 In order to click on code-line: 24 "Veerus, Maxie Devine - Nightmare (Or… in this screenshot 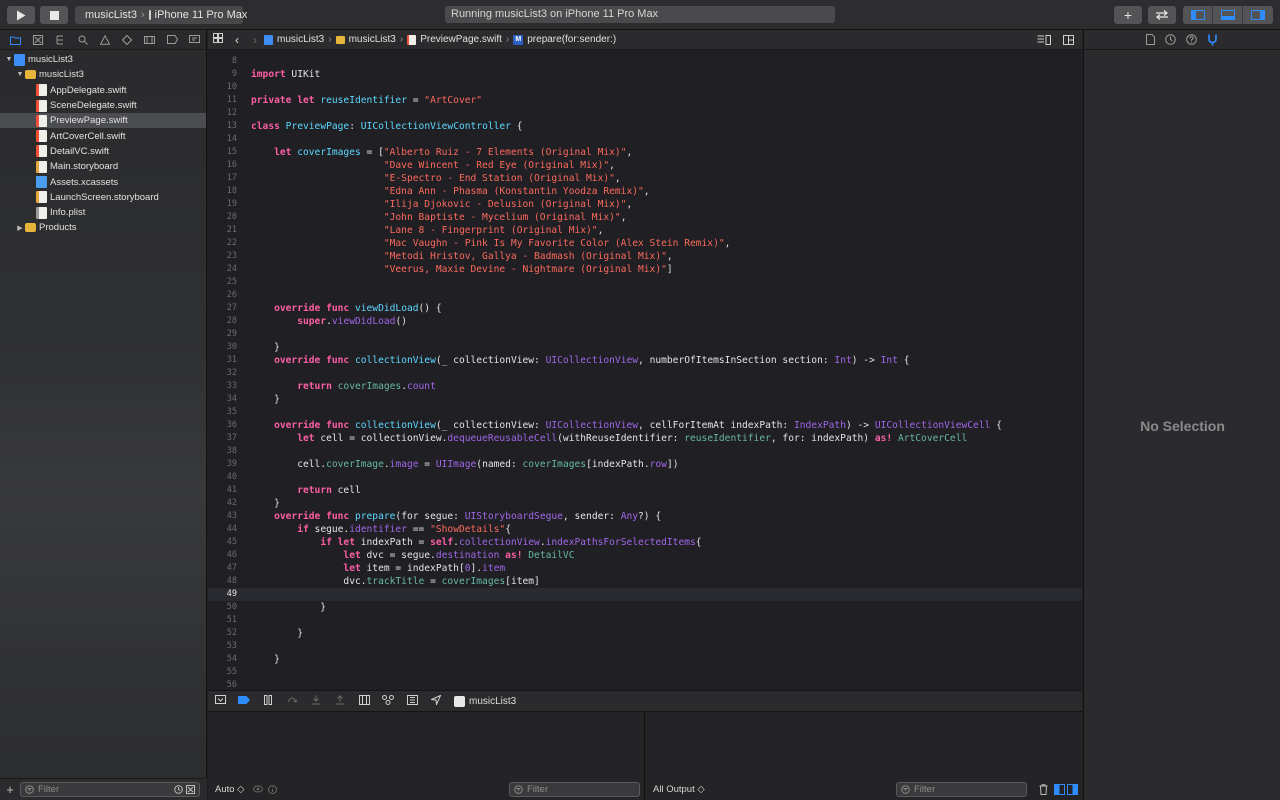, I will do `click(645, 269)`.